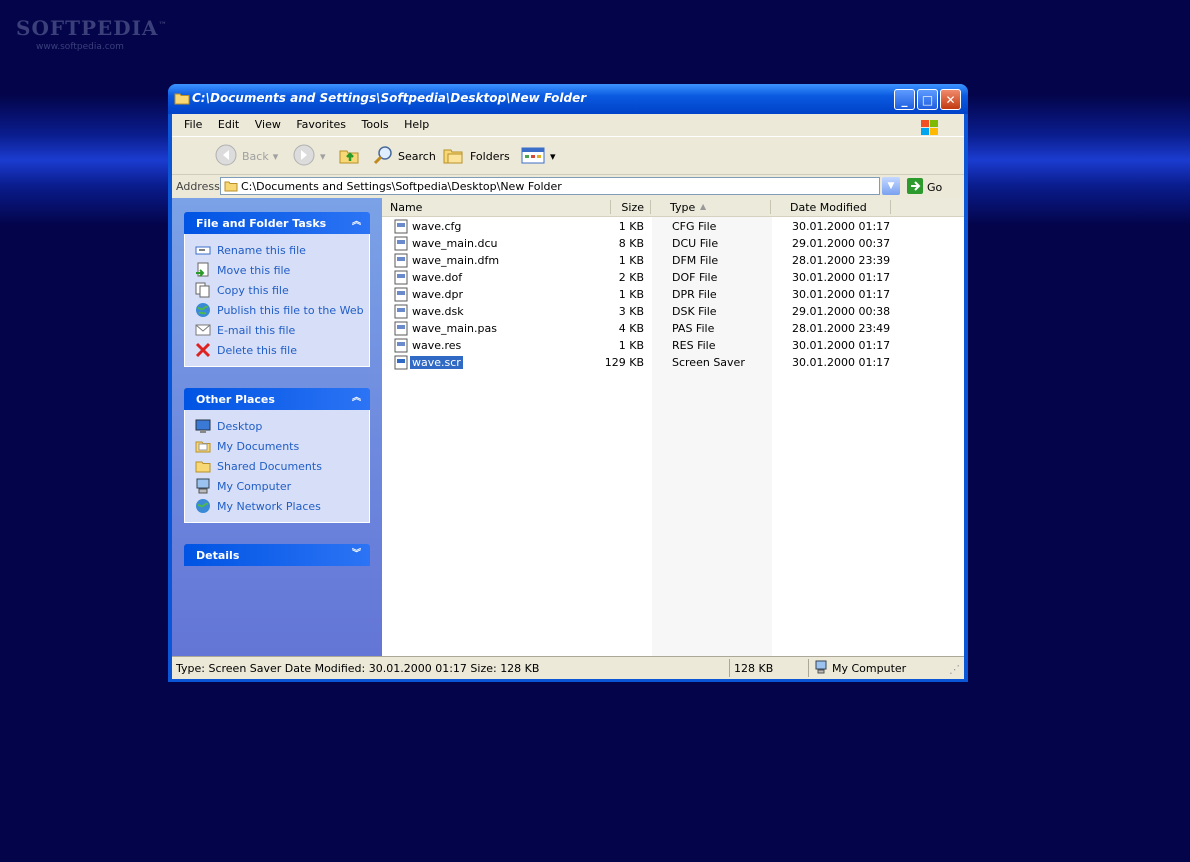 Image resolution: width=1190 pixels, height=862 pixels. I want to click on other-places-header: Other Places ︽, so click(277, 399).